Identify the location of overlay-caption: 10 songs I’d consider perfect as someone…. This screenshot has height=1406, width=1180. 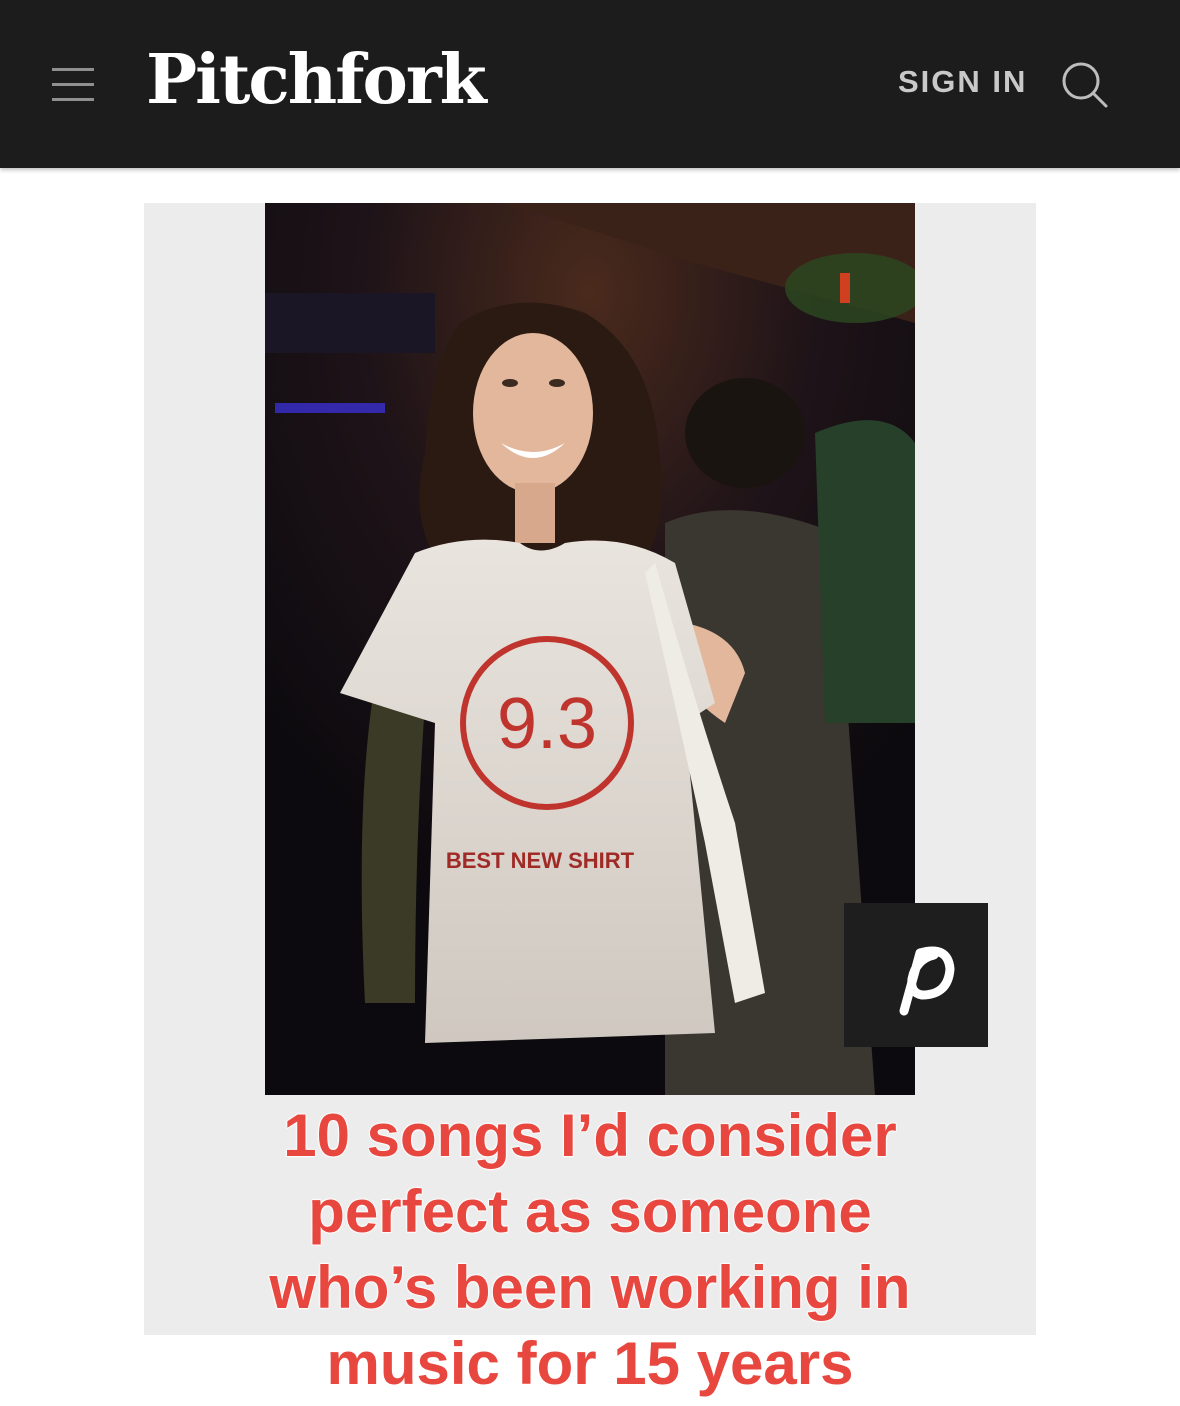
(590, 1250).